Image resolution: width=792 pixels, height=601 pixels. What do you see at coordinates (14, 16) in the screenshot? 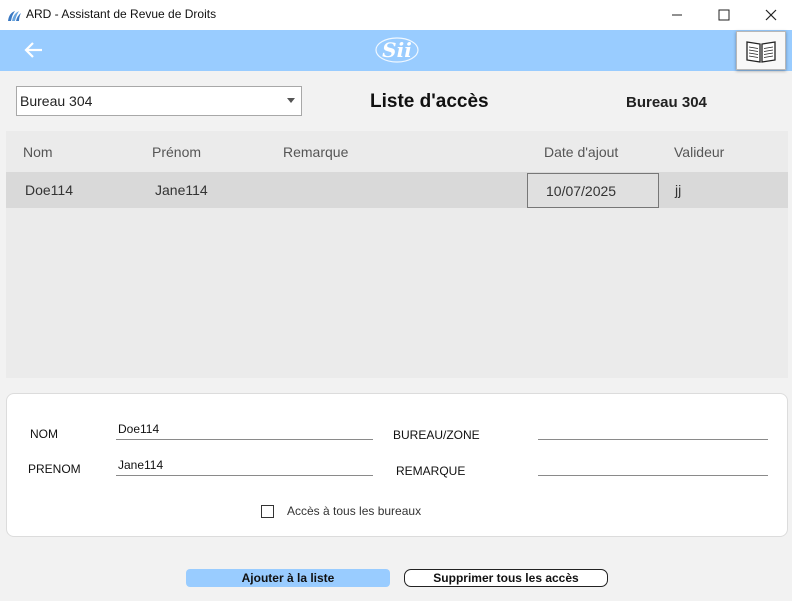
I see `sii-logo-icon` at bounding box center [14, 16].